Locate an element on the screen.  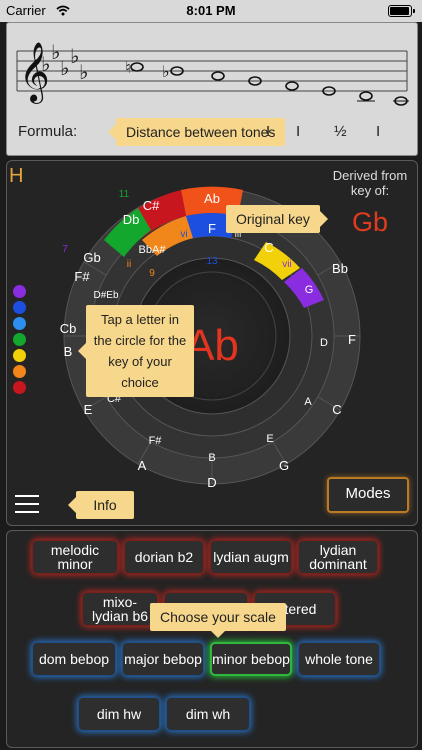
scale-melodic-minor: melodic minor is located at coordinates (75, 557).